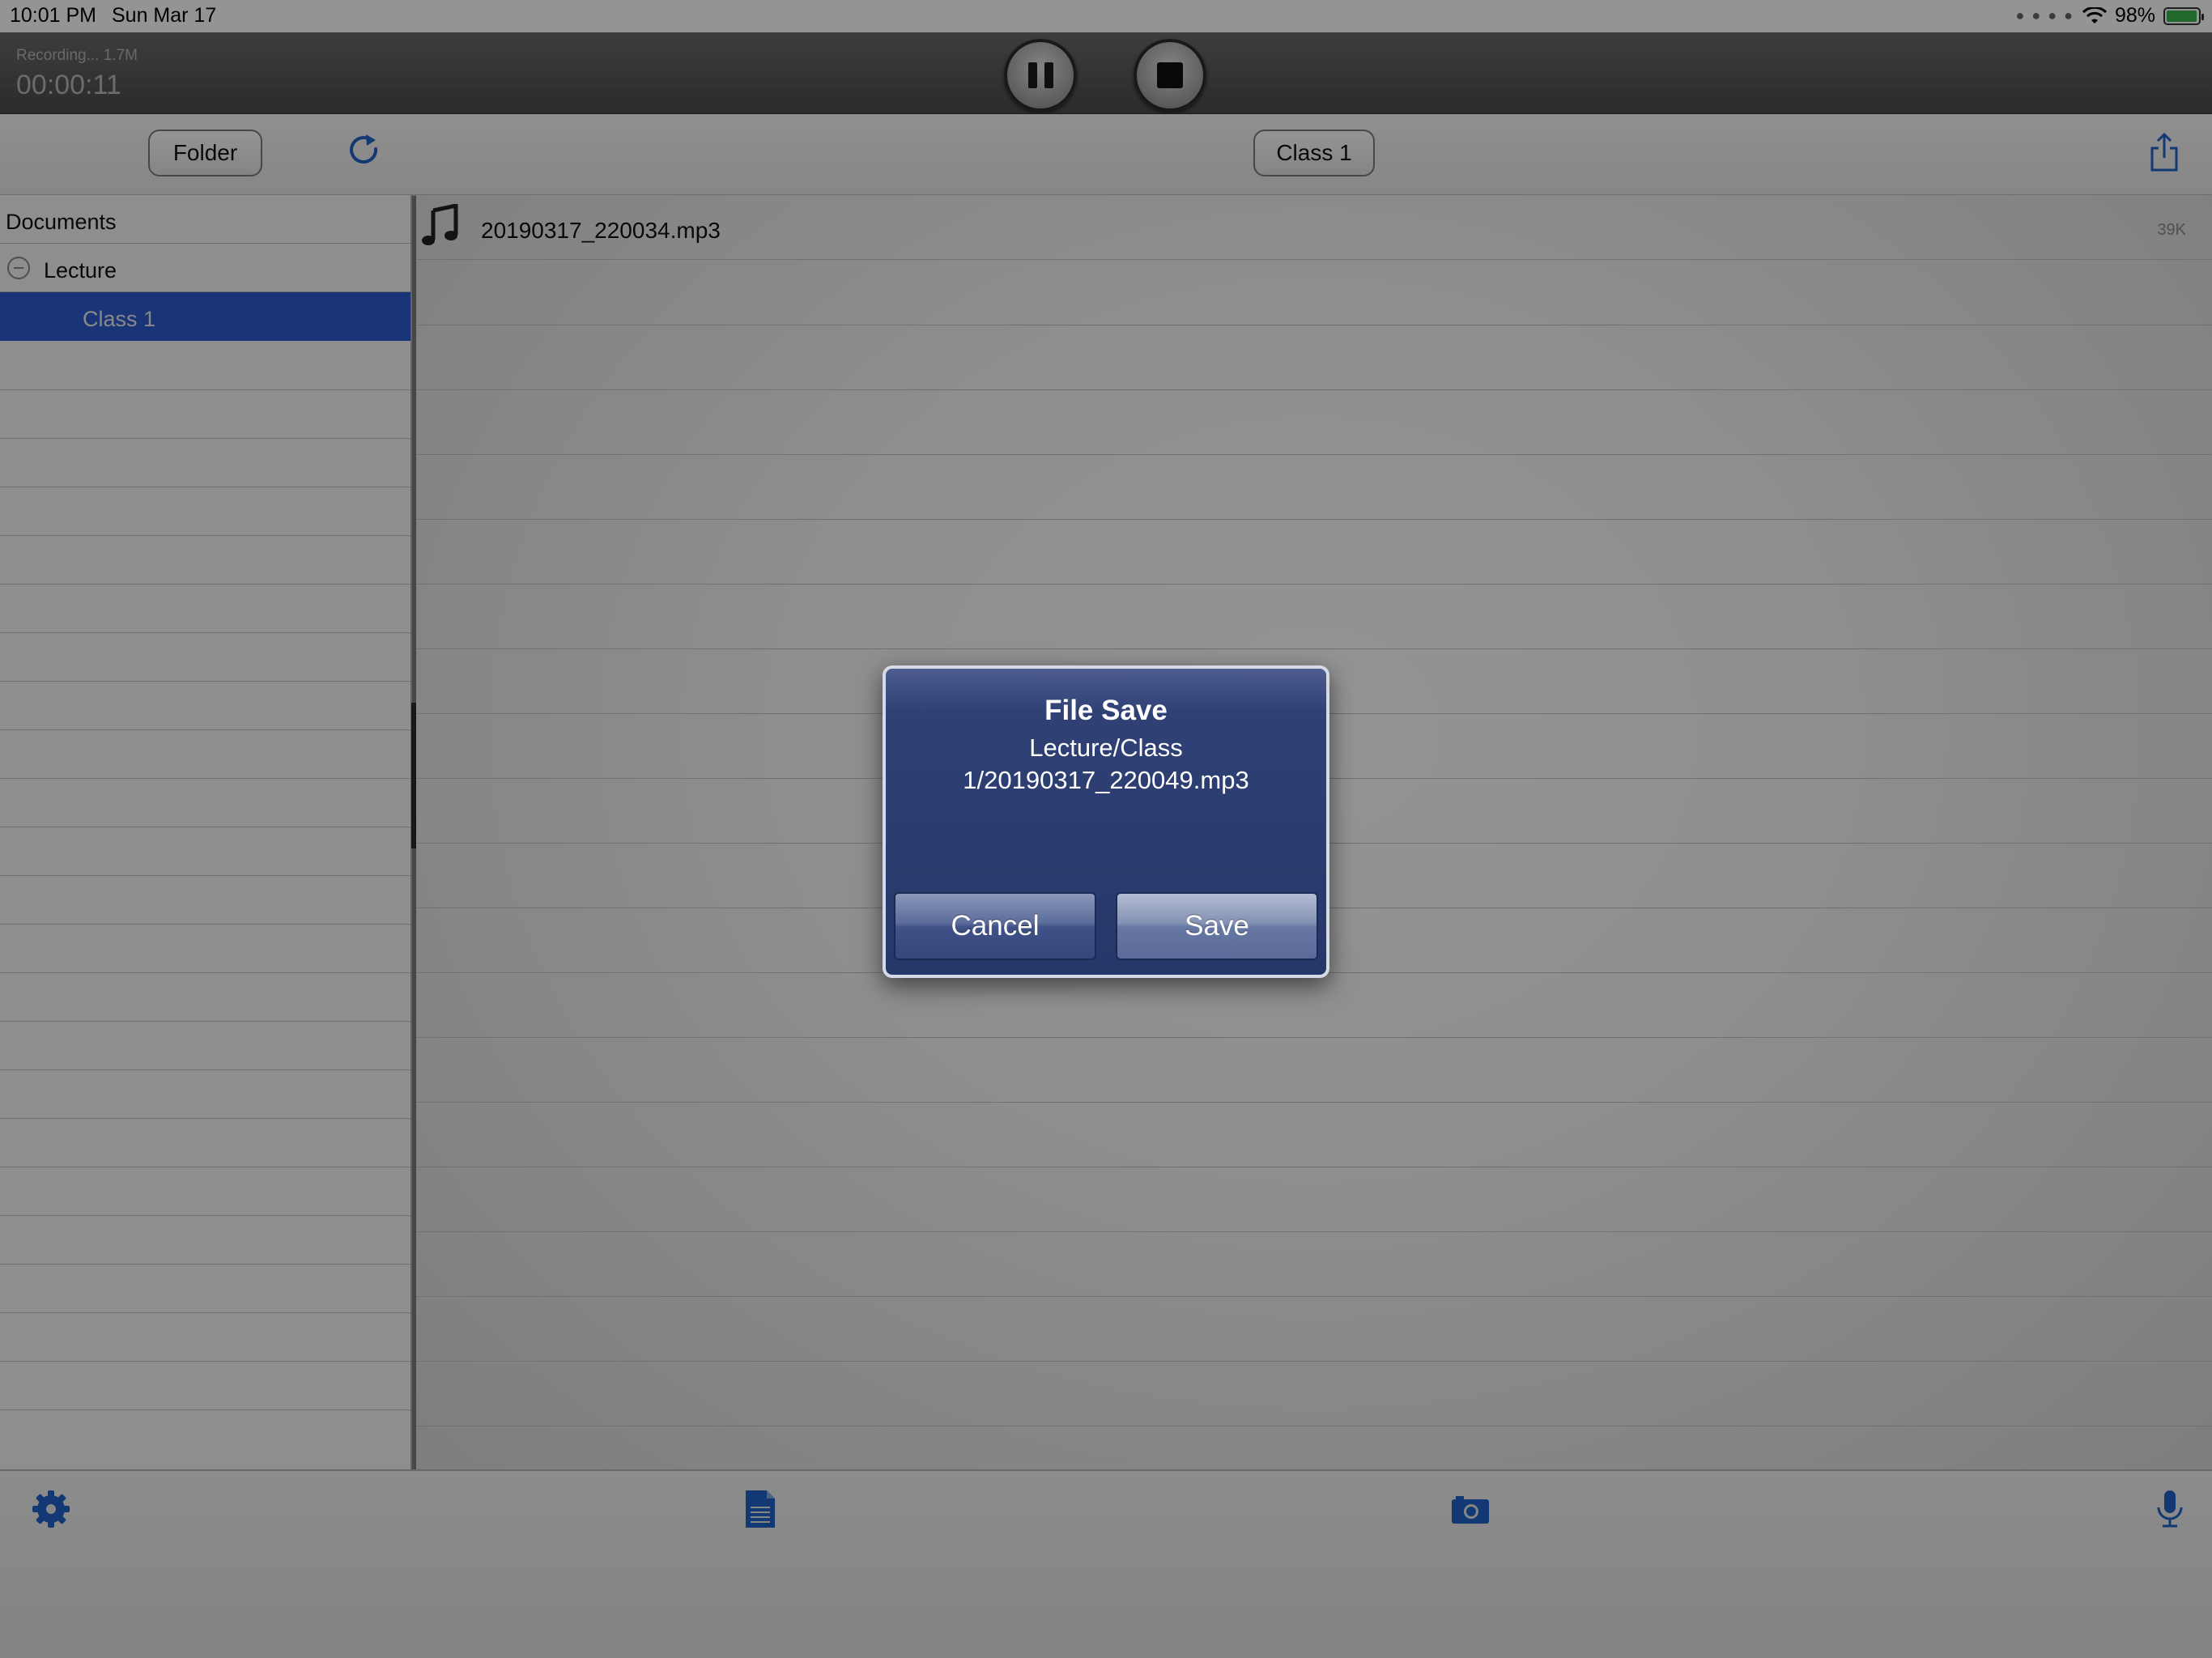 This screenshot has height=1658, width=2212. Describe the element at coordinates (995, 926) in the screenshot. I see `cancel-button: Cancel` at that location.